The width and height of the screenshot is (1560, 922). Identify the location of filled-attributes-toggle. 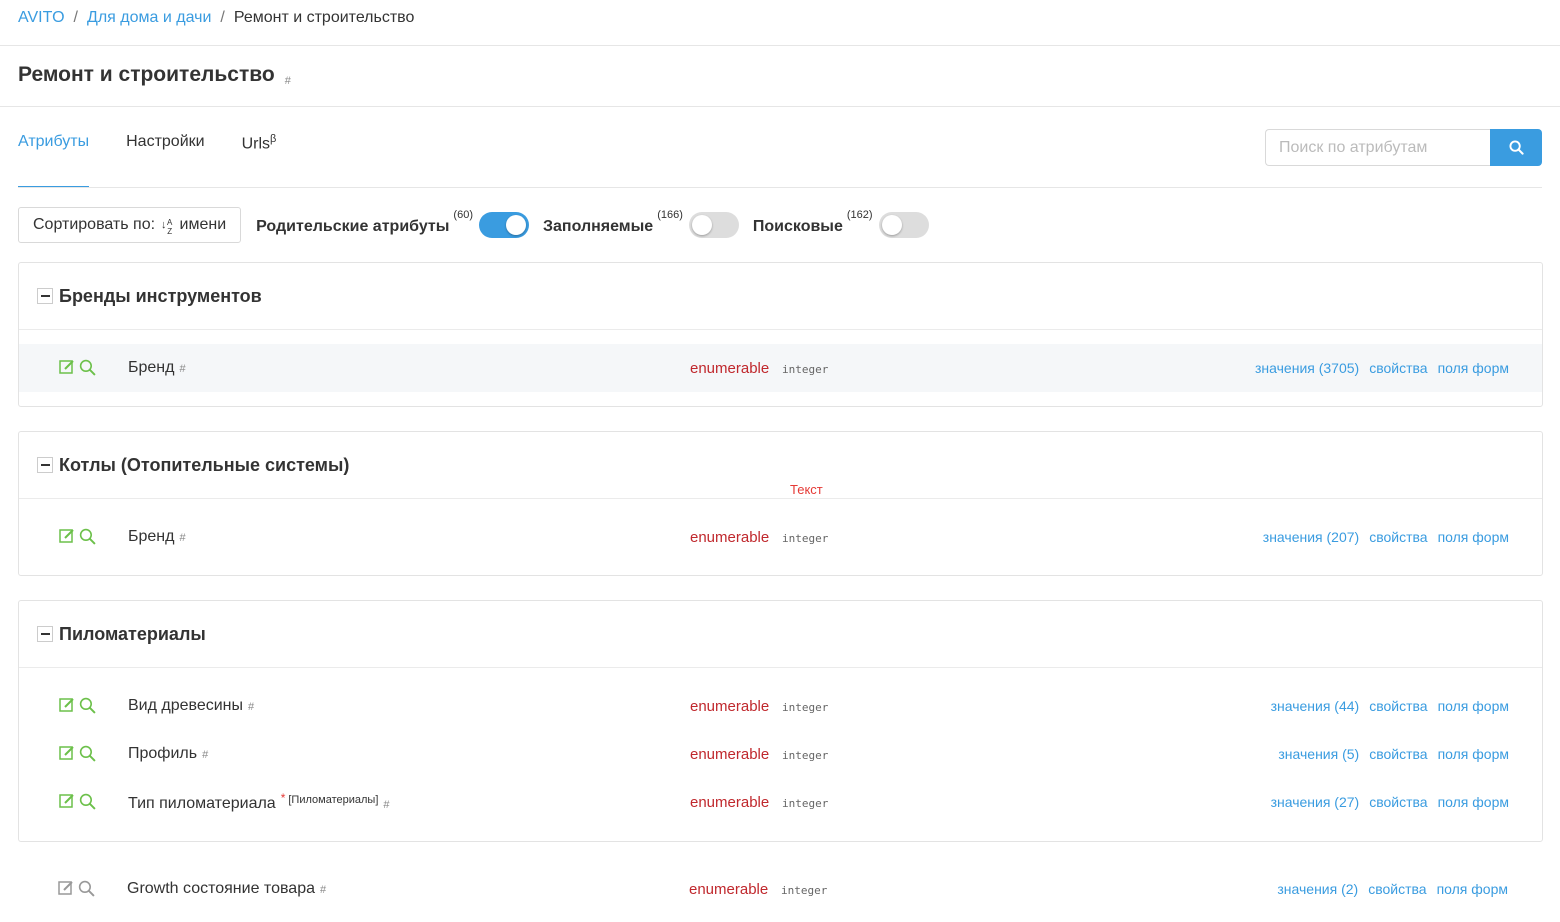
(713, 225).